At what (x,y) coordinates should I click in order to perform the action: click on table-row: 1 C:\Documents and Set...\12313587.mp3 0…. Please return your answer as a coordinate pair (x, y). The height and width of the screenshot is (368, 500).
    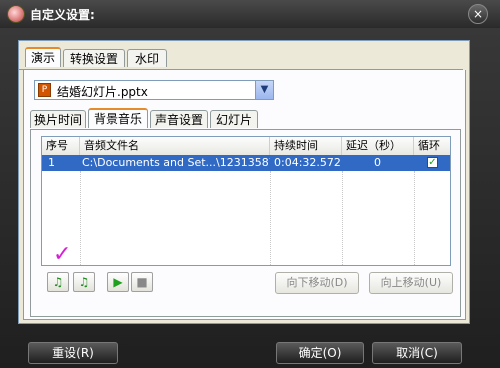
    Looking at the image, I should click on (246, 163).